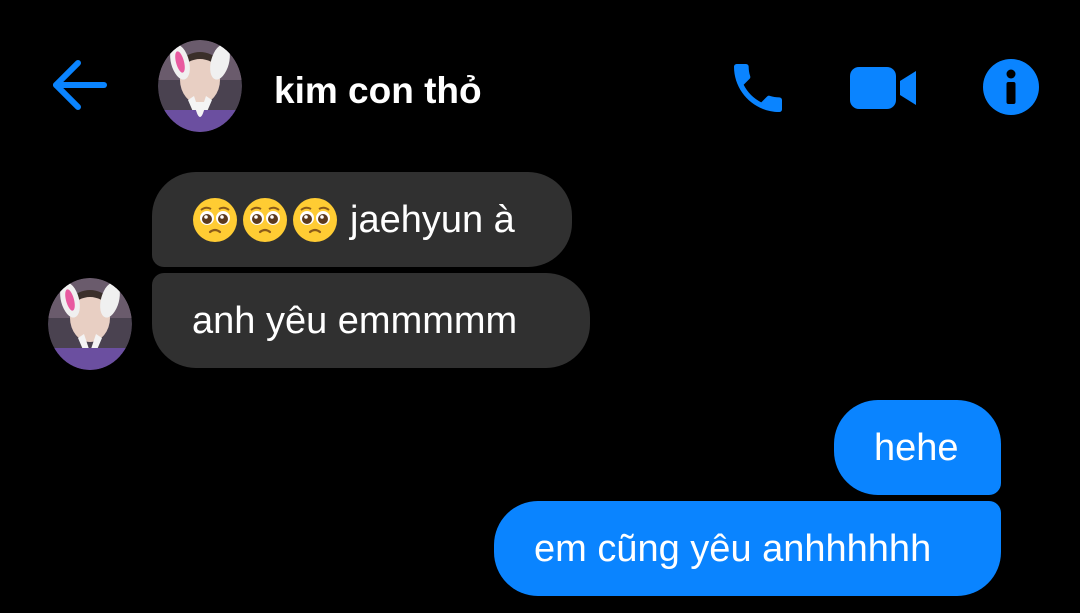  I want to click on call-button, so click(758, 88).